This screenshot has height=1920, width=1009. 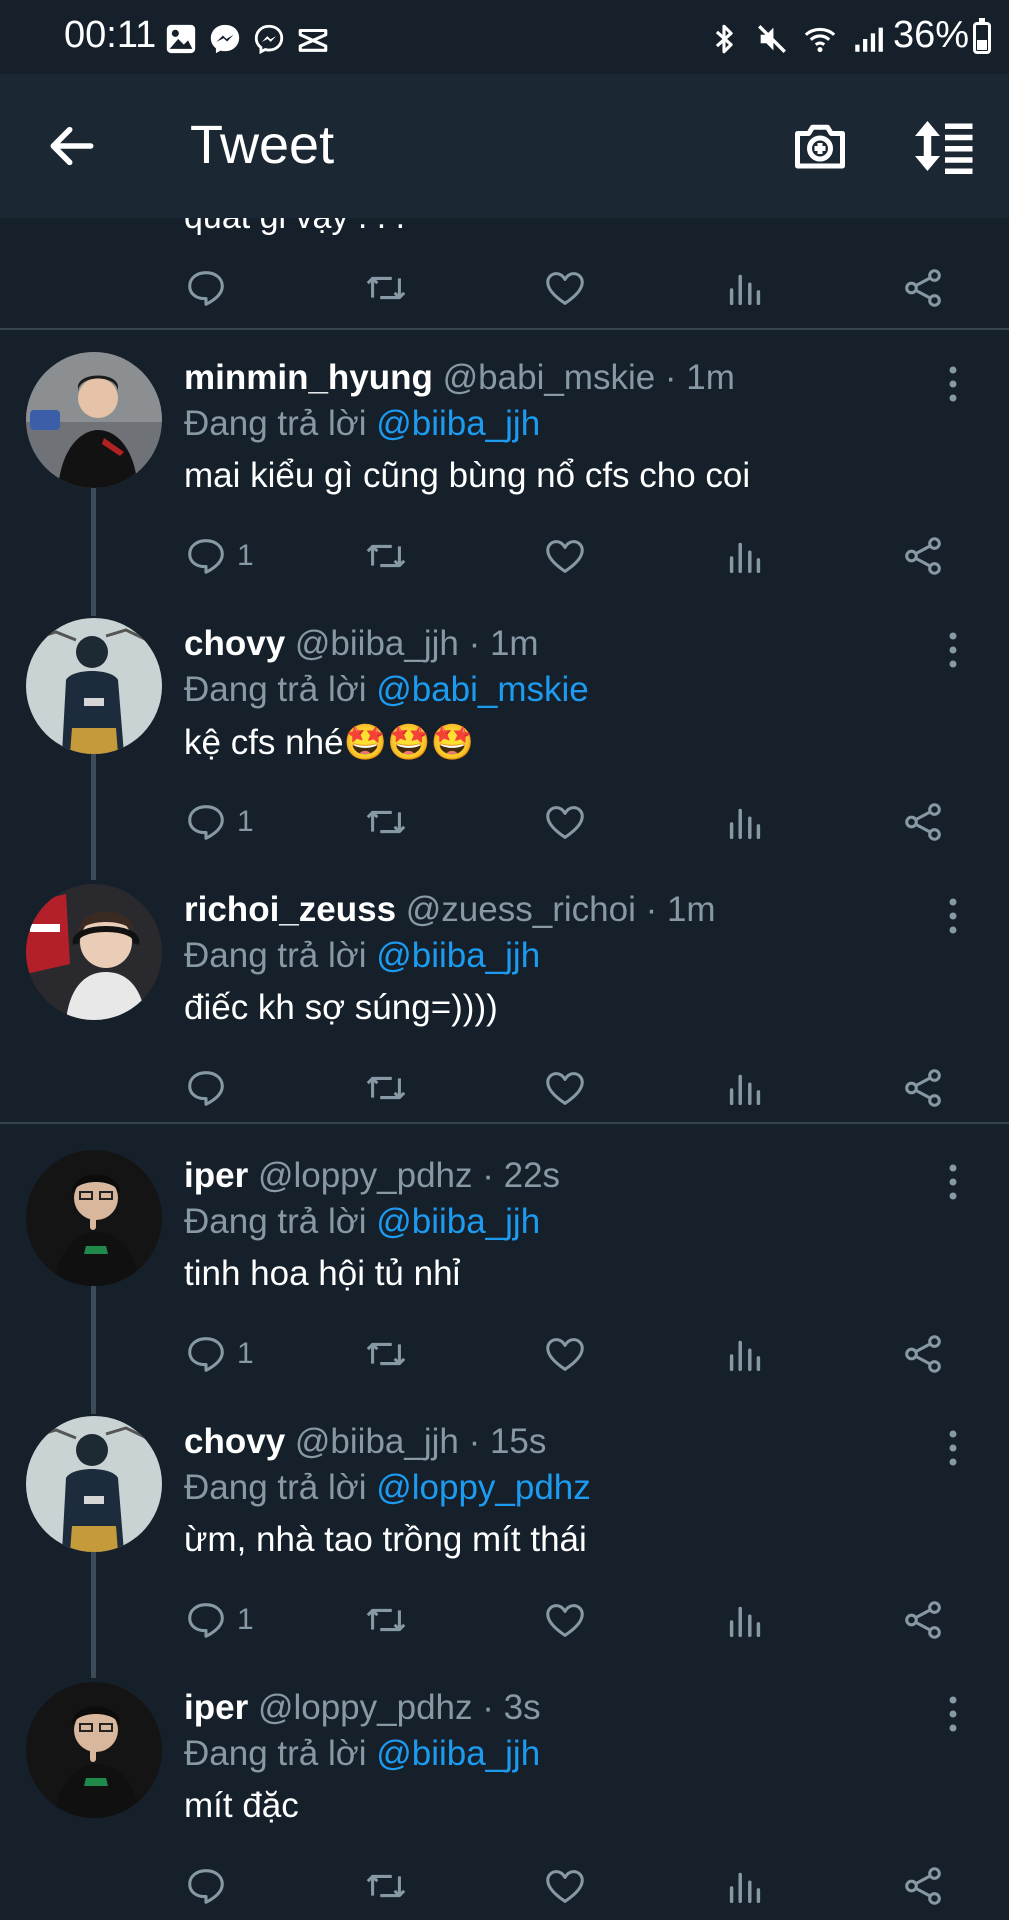 I want to click on mention-link: @babi_mskie, so click(x=482, y=689).